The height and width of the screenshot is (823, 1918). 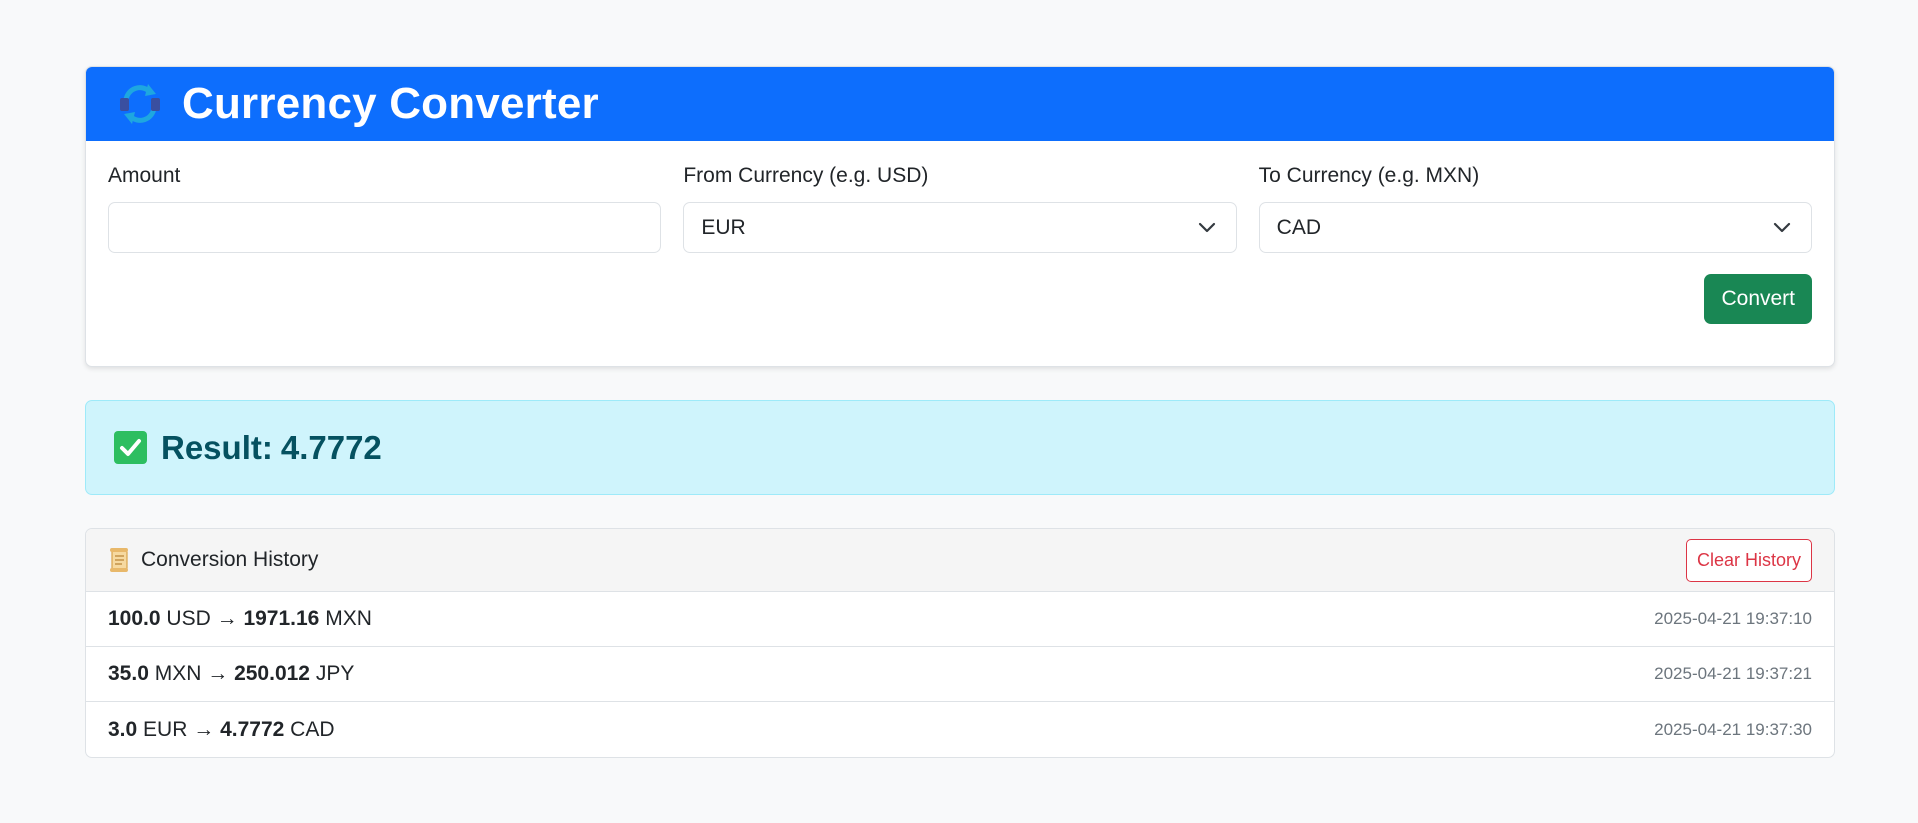 What do you see at coordinates (230, 559) in the screenshot?
I see `history-title: Conversion History` at bounding box center [230, 559].